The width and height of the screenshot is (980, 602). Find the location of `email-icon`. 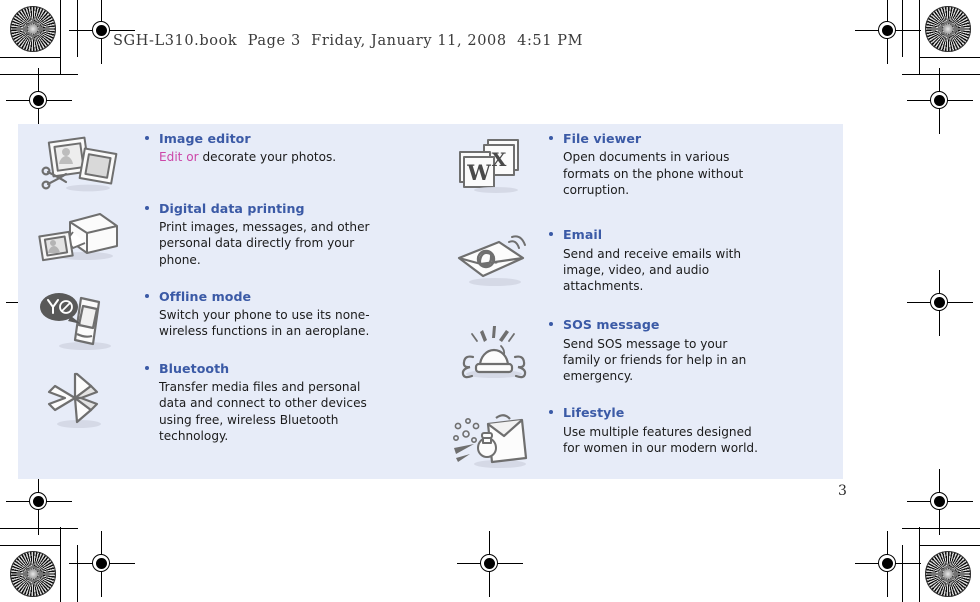

email-icon is located at coordinates (493, 261).